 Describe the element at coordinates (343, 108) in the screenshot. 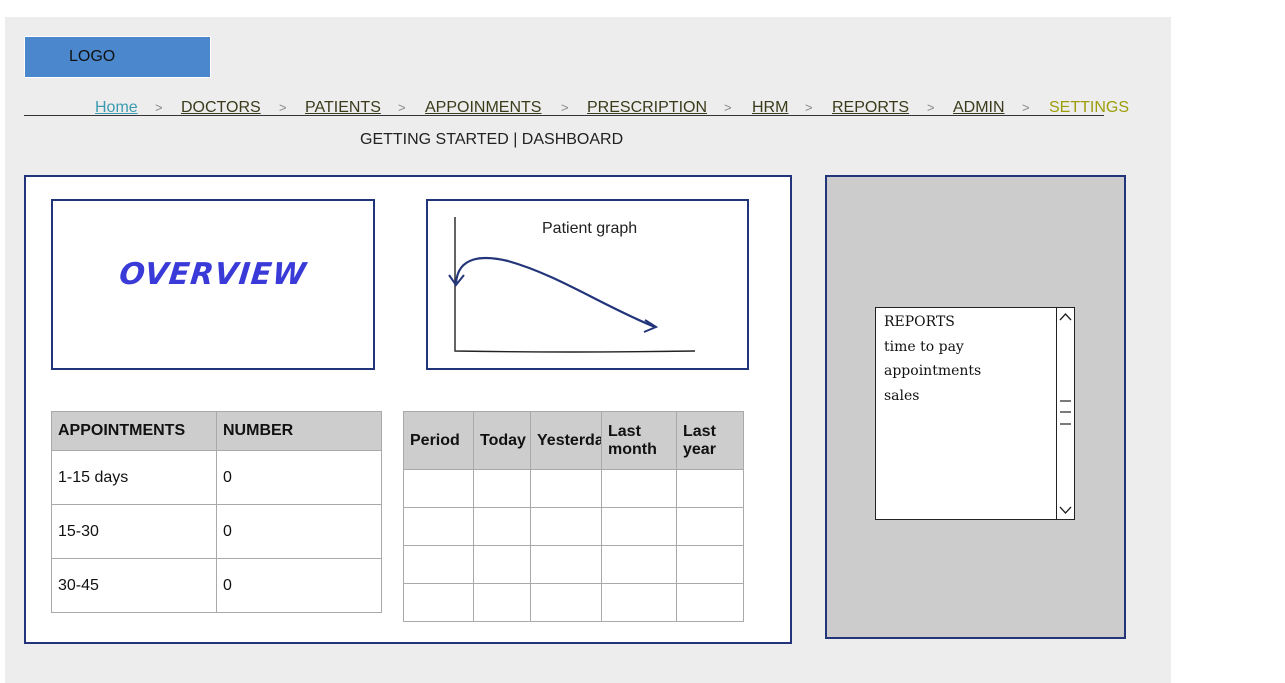

I see `nav-link-patients: PATIENTS` at that location.